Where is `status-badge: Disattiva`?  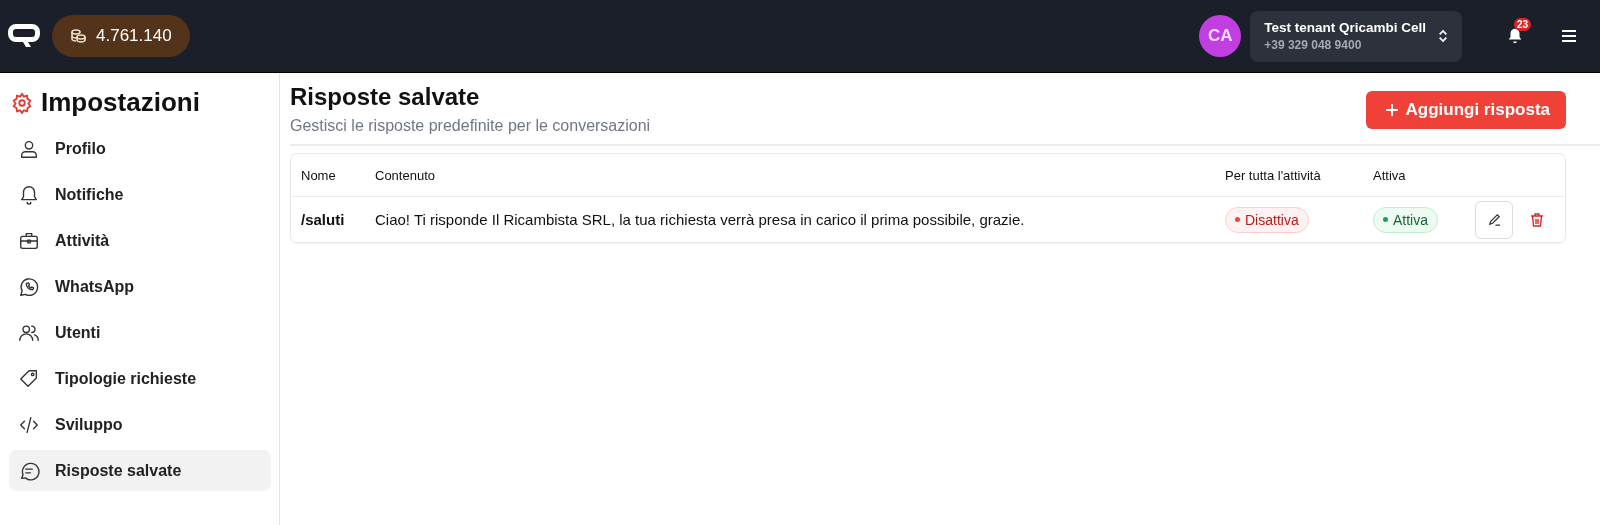
status-badge: Disattiva is located at coordinates (1267, 219).